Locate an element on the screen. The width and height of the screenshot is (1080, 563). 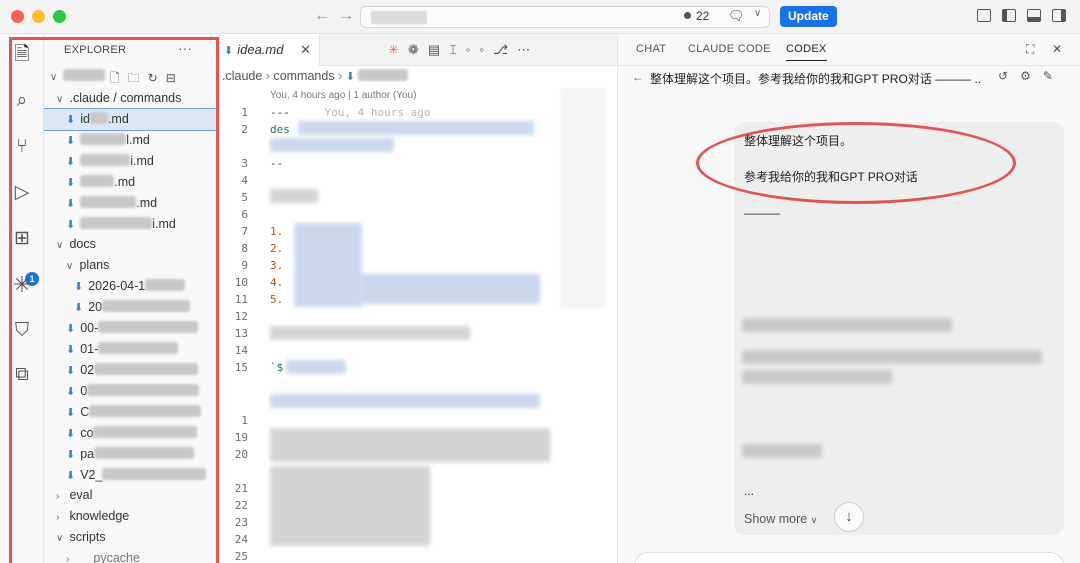
go-forward-change-icon: ◦ is located at coordinates (487, 49).